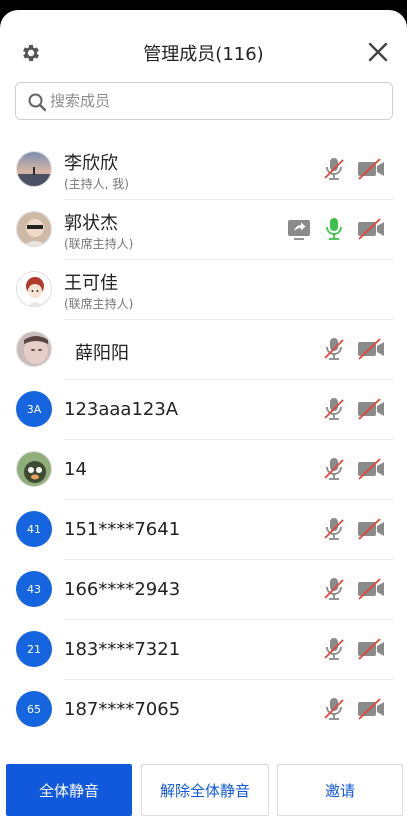  What do you see at coordinates (122, 529) in the screenshot?
I see `member-name: 151****7641` at bounding box center [122, 529].